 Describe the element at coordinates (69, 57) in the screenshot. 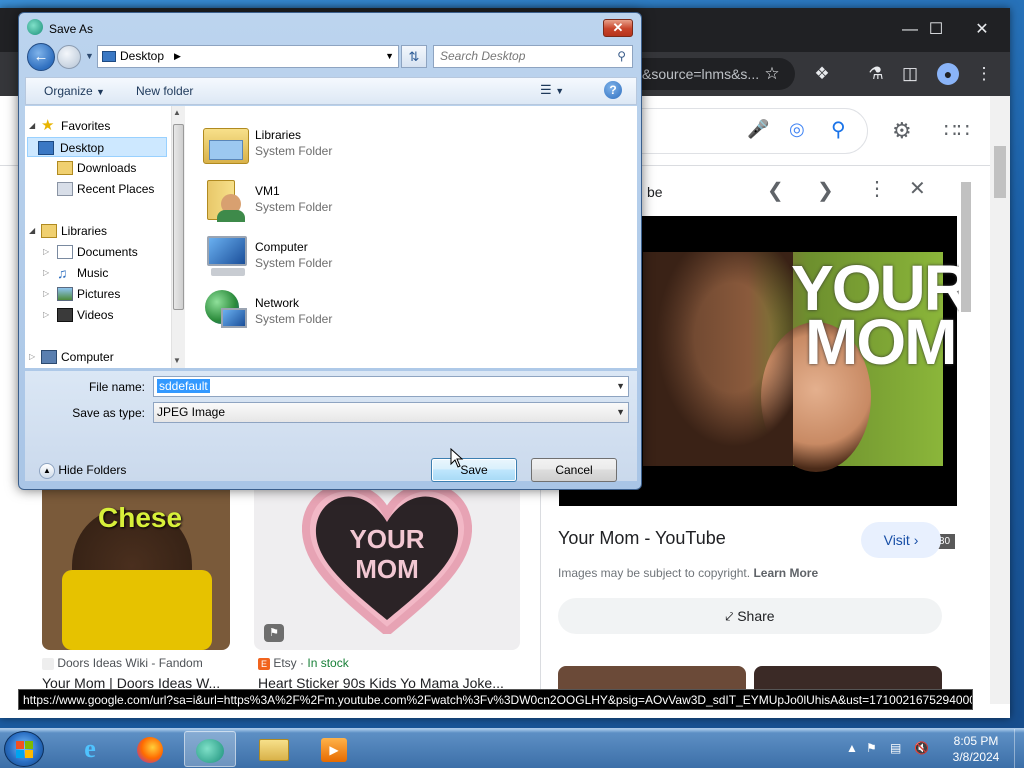

I see `forward-arrow-icon` at that location.